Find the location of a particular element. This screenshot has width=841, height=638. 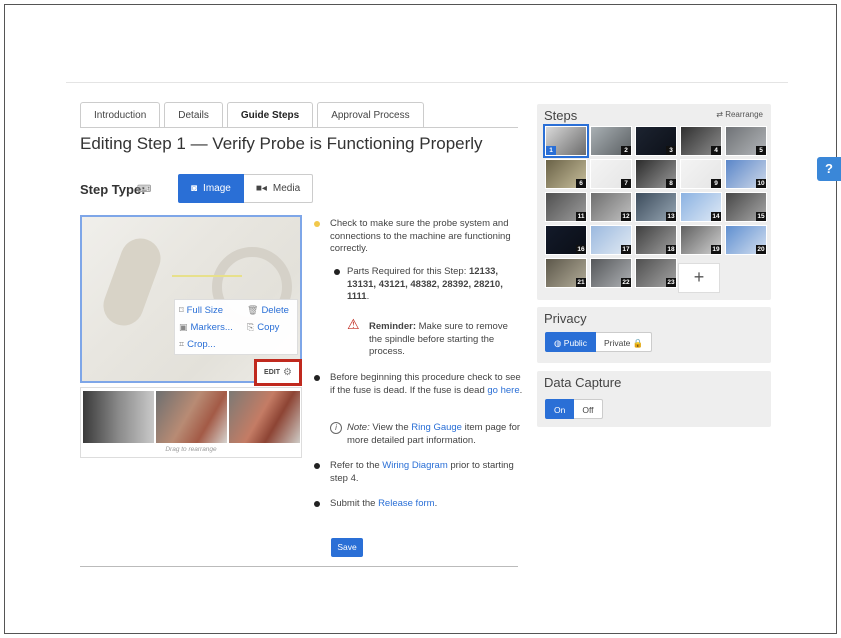

step-thumbnail: 6 is located at coordinates (566, 174).